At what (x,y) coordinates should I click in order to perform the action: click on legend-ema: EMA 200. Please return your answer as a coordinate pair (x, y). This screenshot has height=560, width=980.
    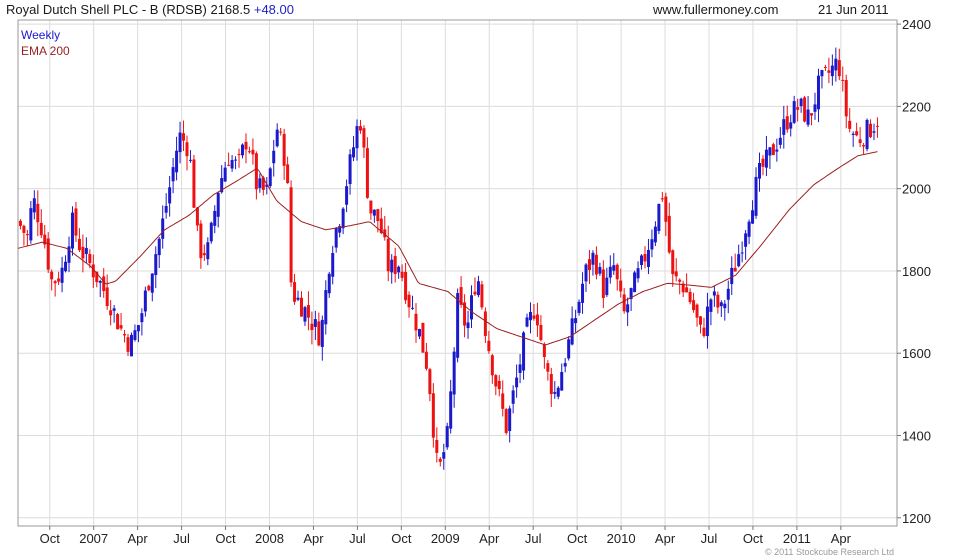
    Looking at the image, I should click on (45, 51).